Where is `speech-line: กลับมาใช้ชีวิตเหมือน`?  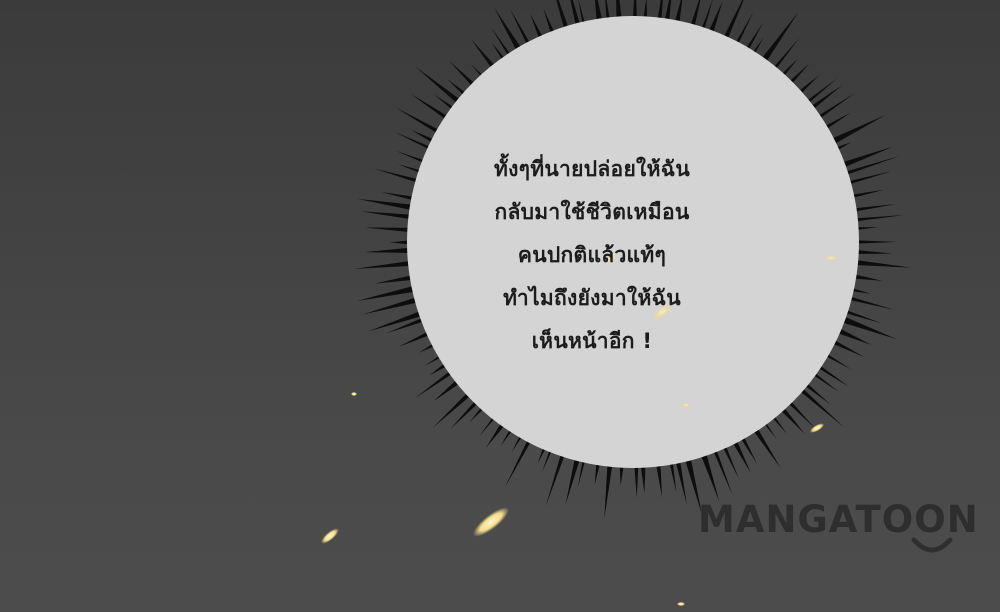
speech-line: กลับมาใช้ชีวิตเหมือน is located at coordinates (592, 212).